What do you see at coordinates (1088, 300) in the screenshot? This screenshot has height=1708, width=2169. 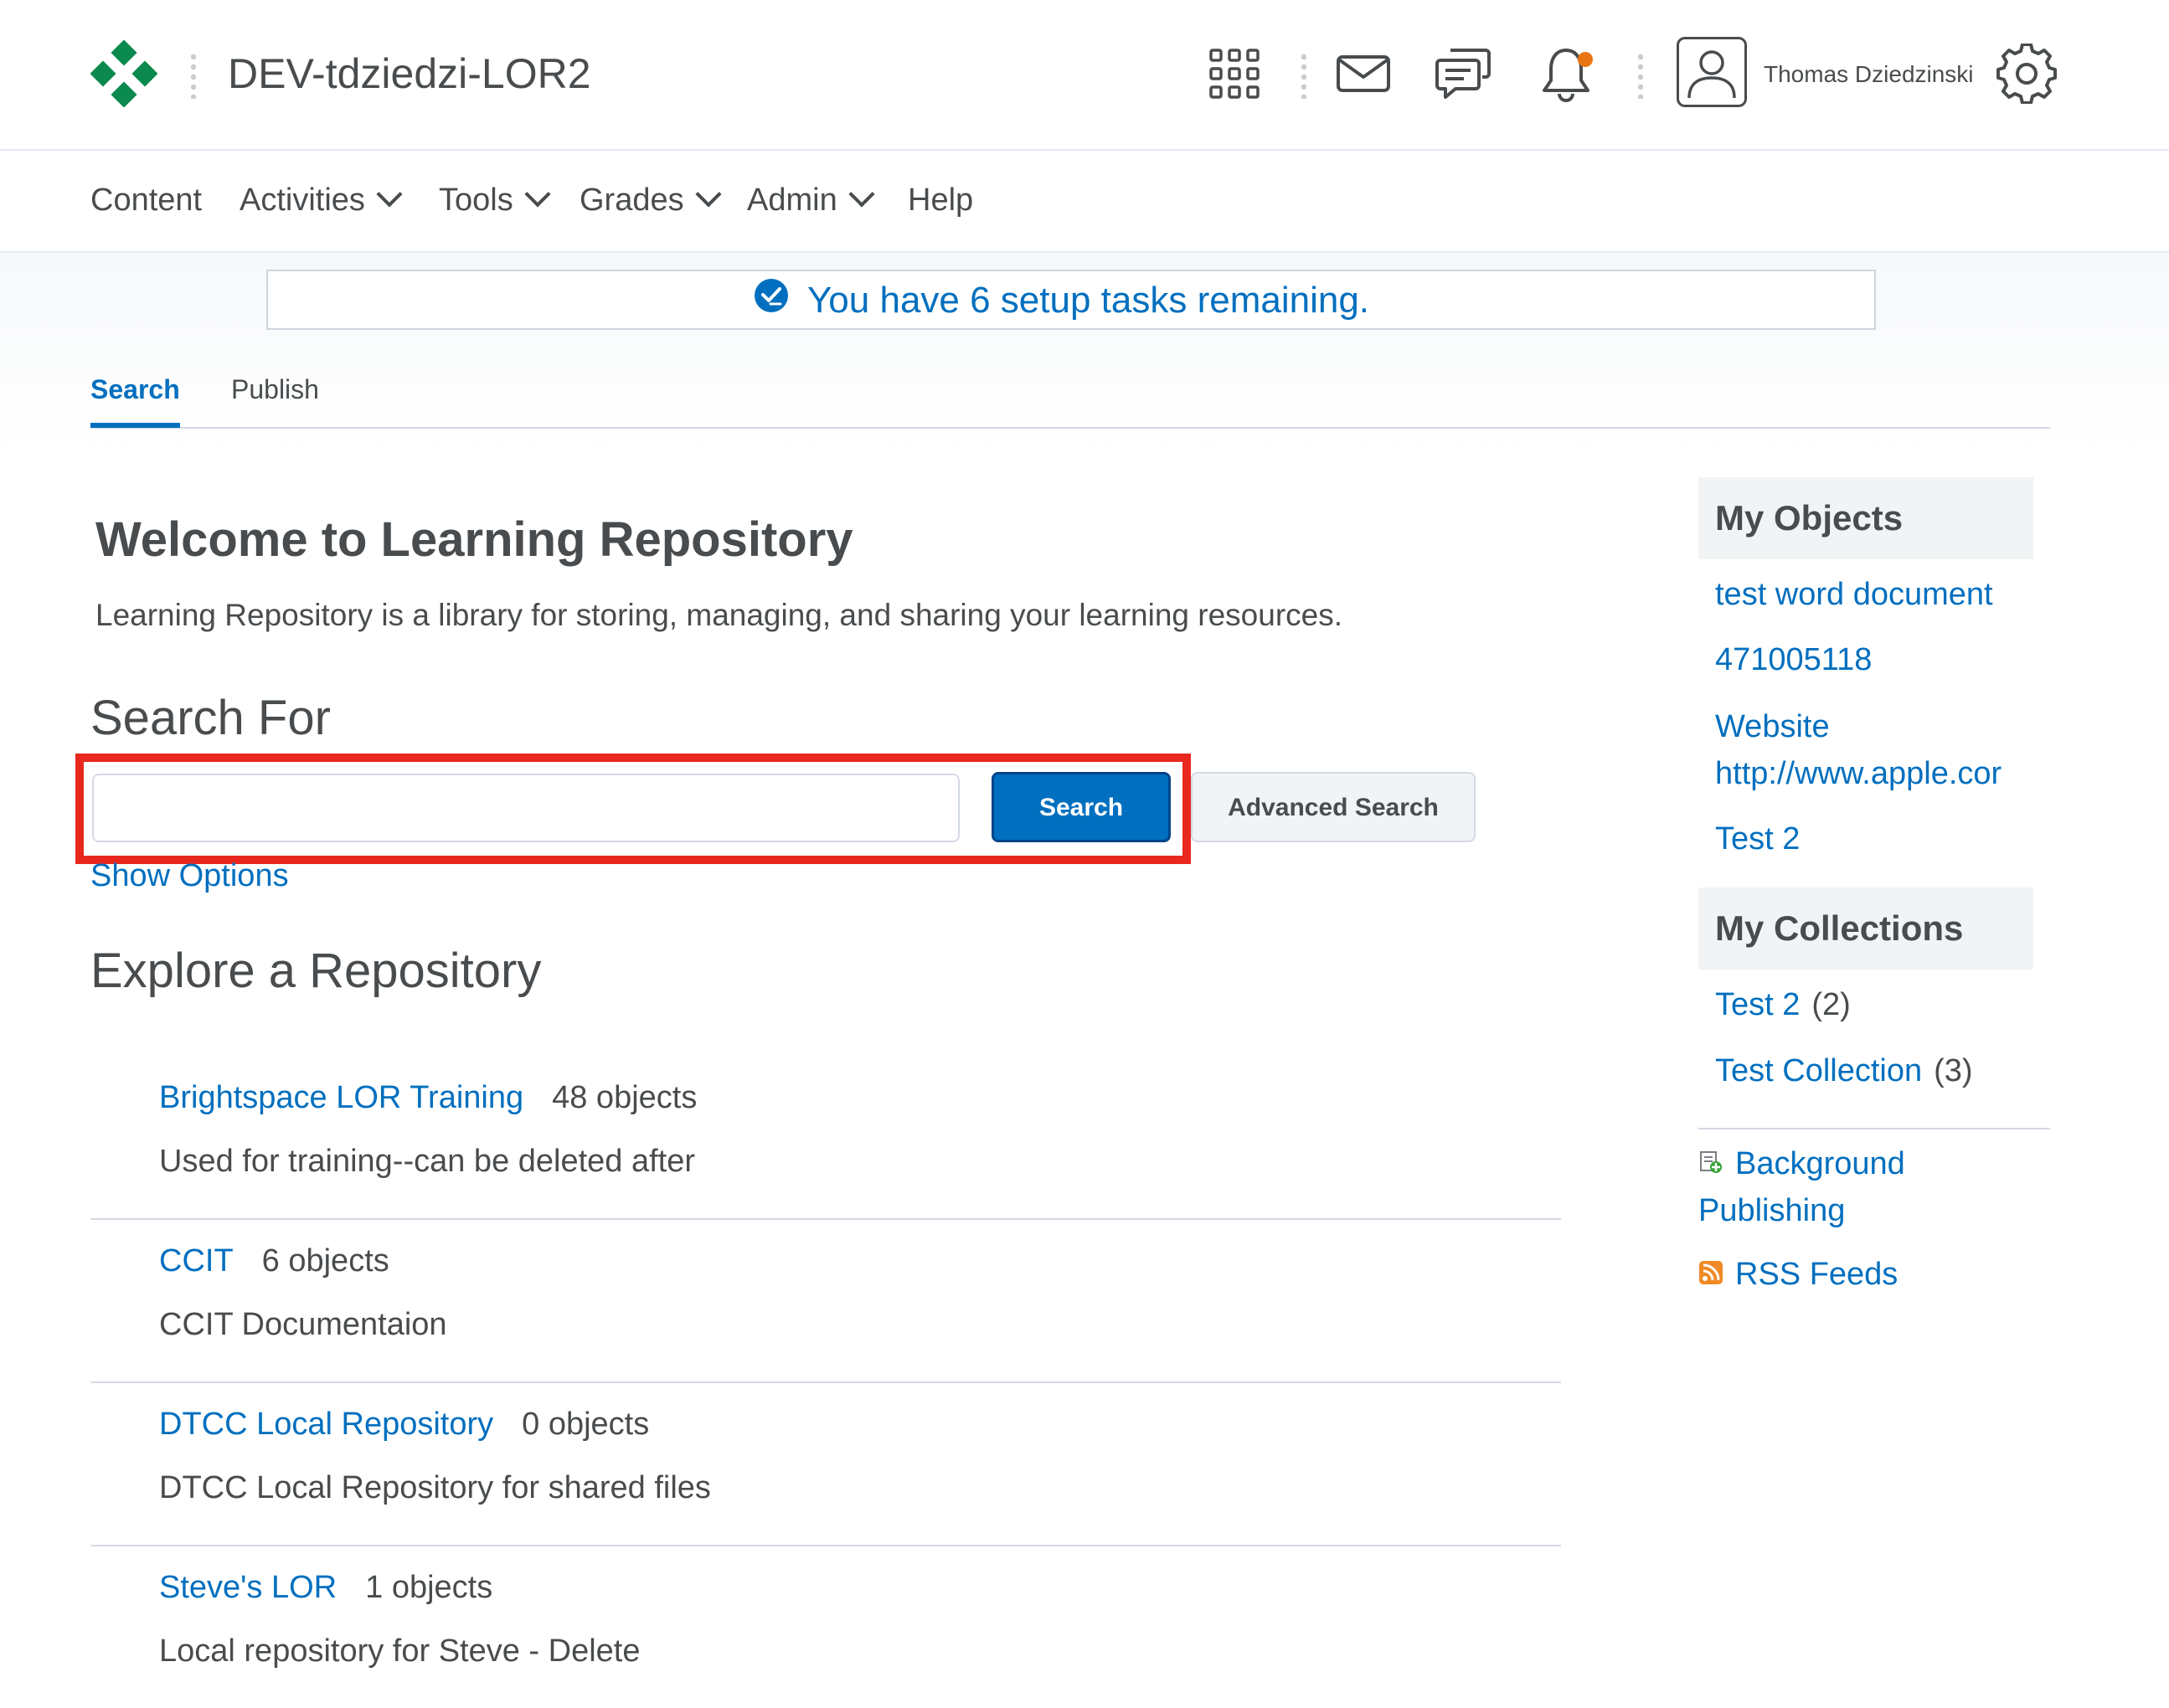 I see `setup-tasks-text: You have 6 setup tasks remaining.` at bounding box center [1088, 300].